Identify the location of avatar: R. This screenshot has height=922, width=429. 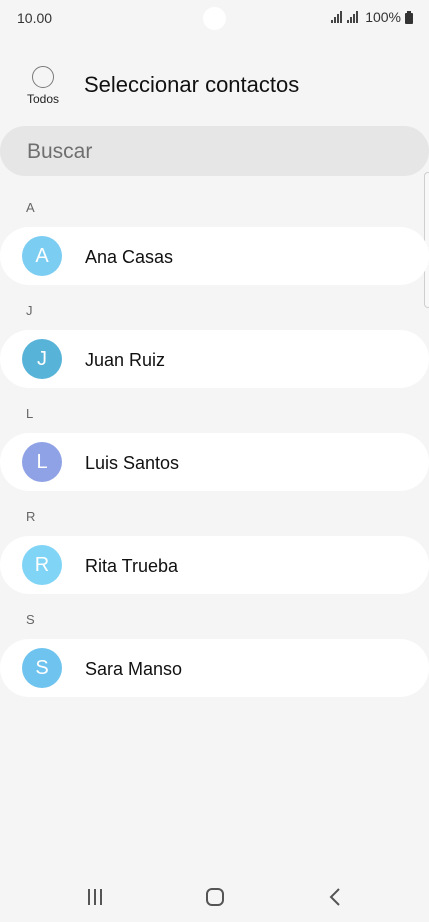
(42, 565).